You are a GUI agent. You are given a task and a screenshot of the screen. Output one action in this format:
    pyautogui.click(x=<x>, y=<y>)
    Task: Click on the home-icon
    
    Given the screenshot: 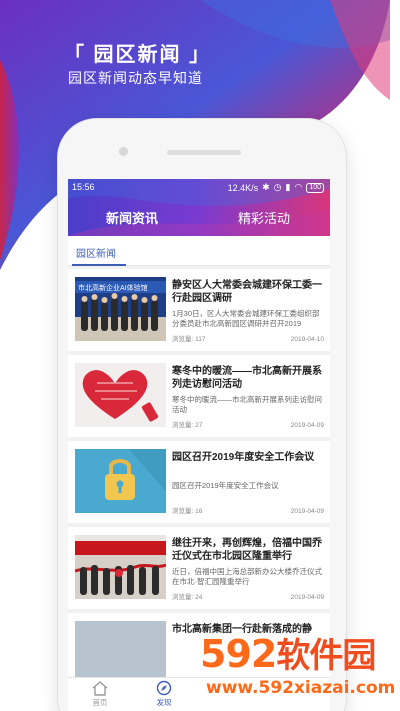 What is the action you would take?
    pyautogui.click(x=100, y=688)
    